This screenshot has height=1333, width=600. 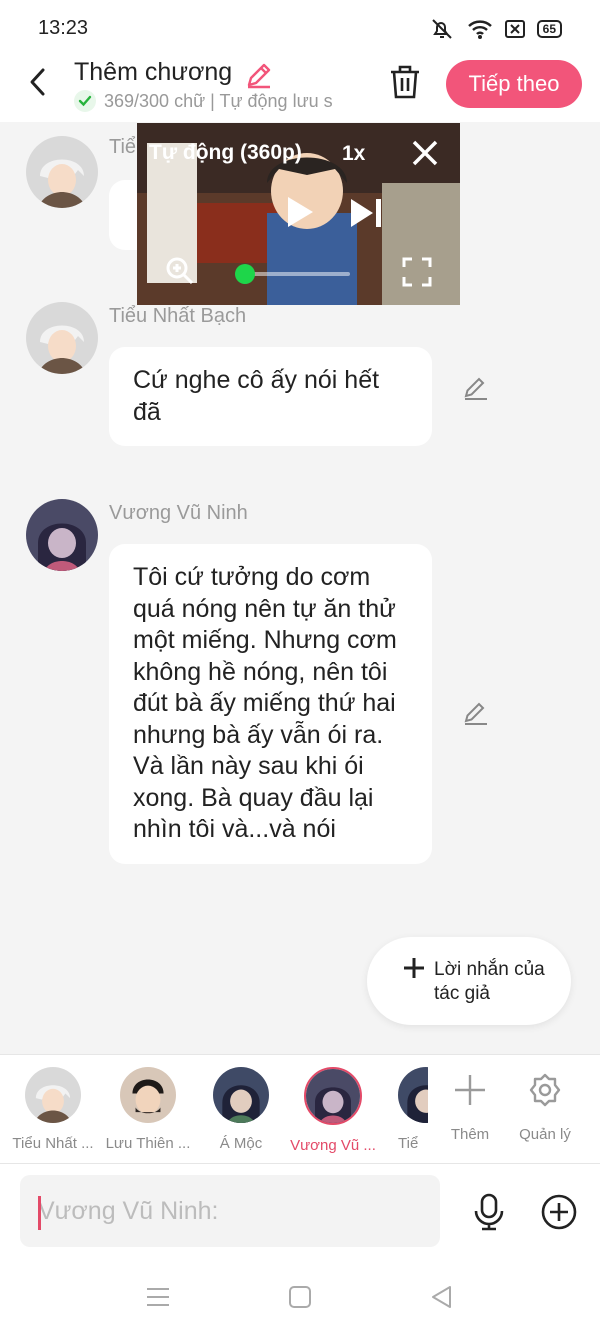 I want to click on status-icons: 65, so click(x=495, y=29).